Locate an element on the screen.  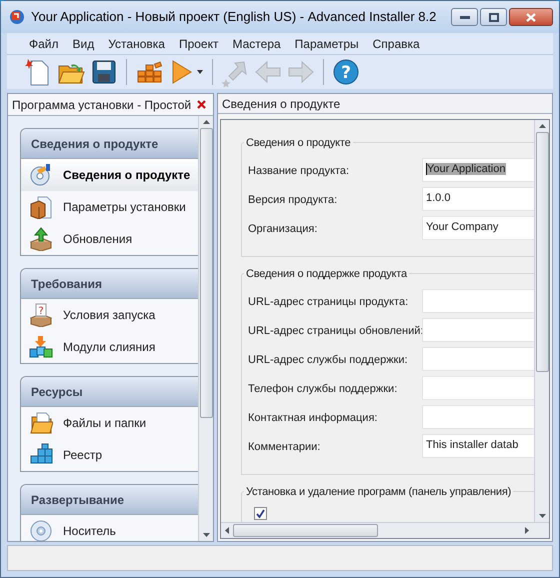
group-header: Сведения о продукте is located at coordinates (109, 144).